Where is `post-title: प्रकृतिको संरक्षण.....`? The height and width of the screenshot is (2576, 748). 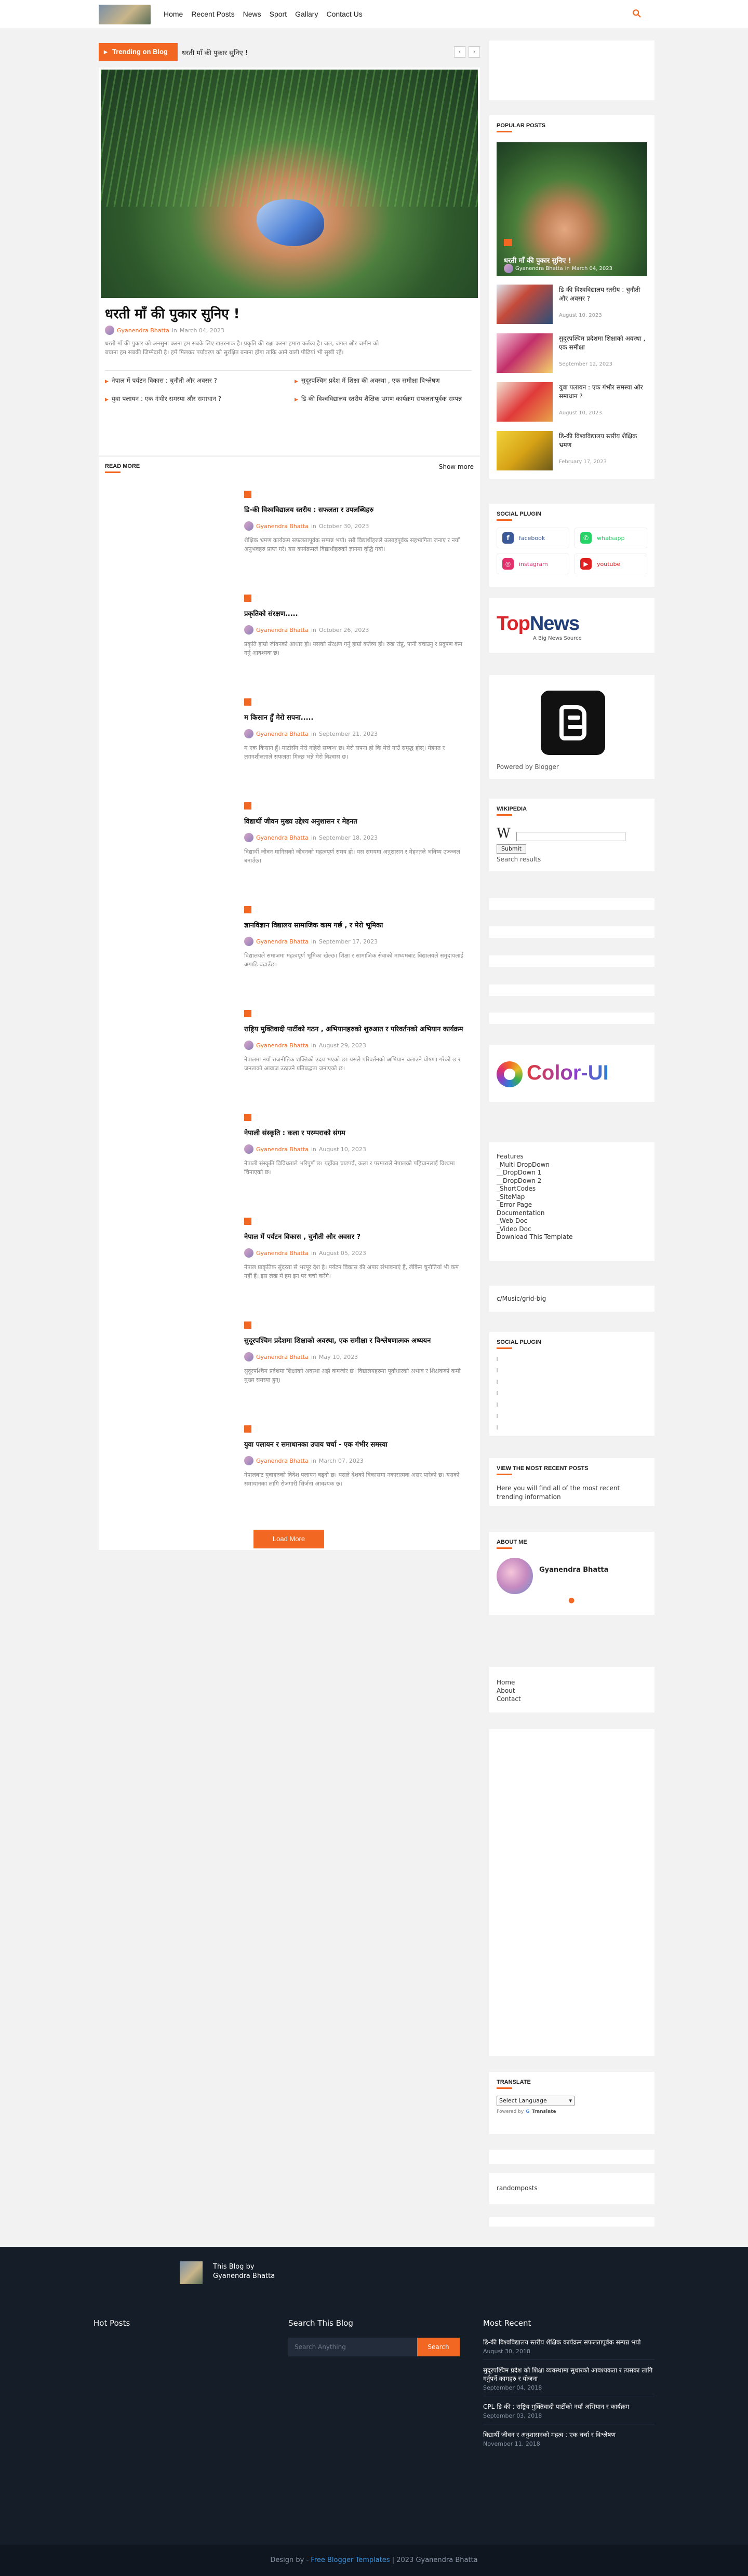
post-title: प्रकृतिको संरक्षण..... is located at coordinates (356, 614).